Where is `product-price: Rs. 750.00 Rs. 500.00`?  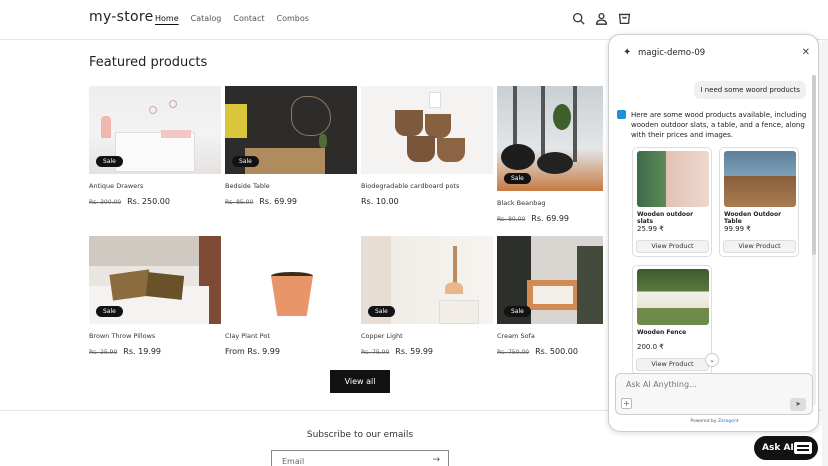
product-price: Rs. 750.00 Rs. 500.00 is located at coordinates (550, 351).